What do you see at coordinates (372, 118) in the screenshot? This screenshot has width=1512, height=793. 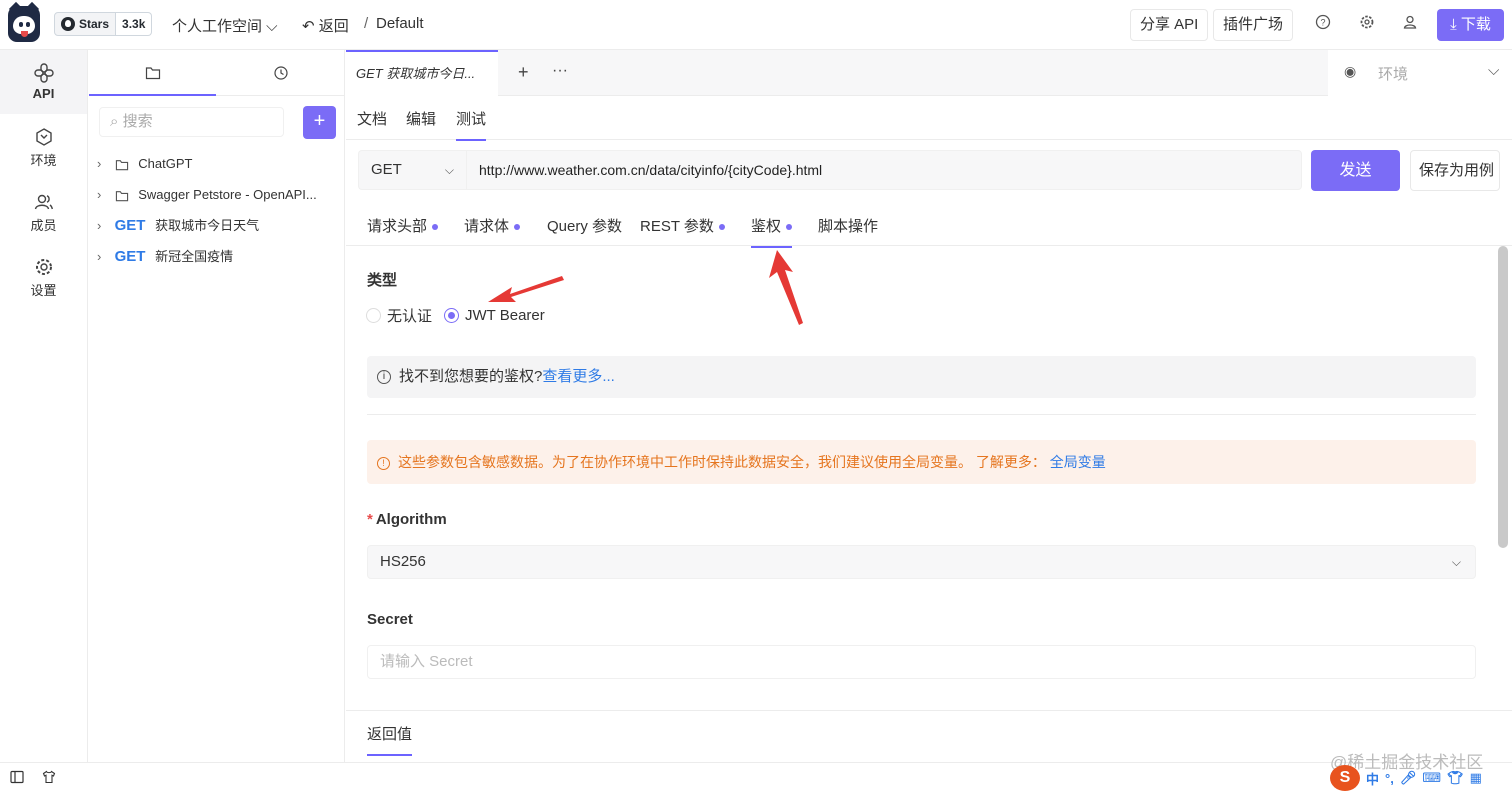 I see `tab-doc: 文档` at bounding box center [372, 118].